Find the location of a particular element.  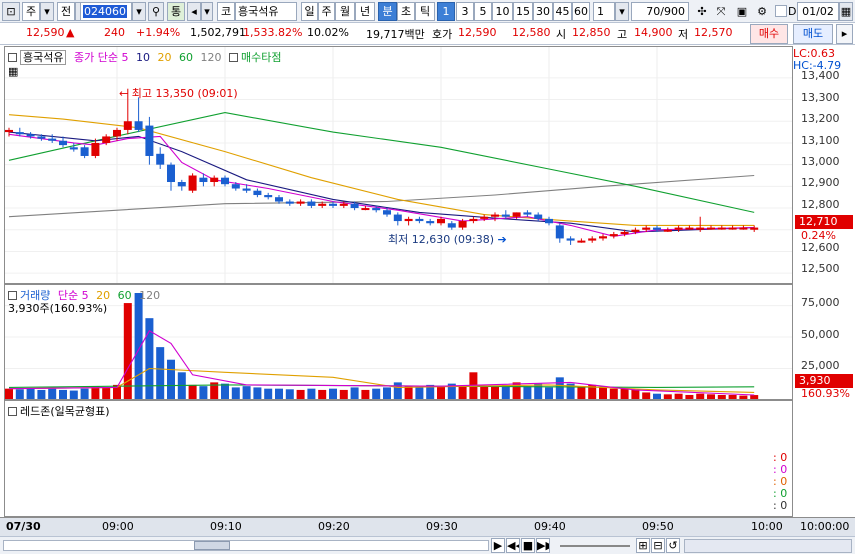

search-icon: ⚲ is located at coordinates (156, 11).